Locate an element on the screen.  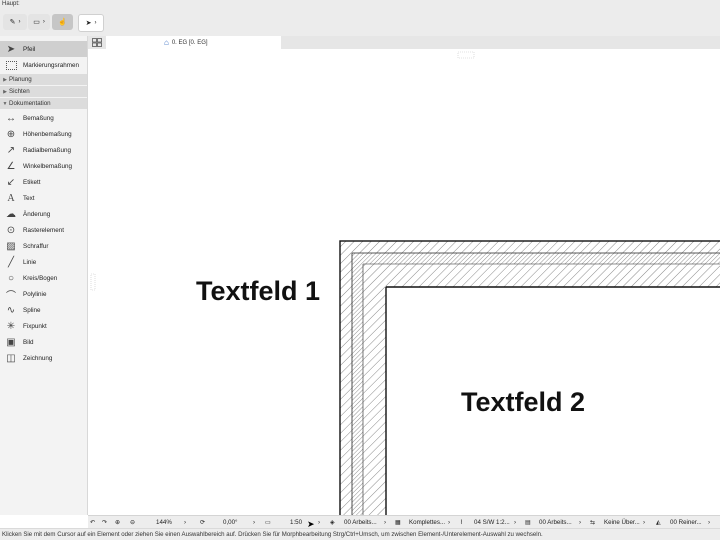
tool-aenderung: ☁ Änderung is located at coordinates (43, 214).